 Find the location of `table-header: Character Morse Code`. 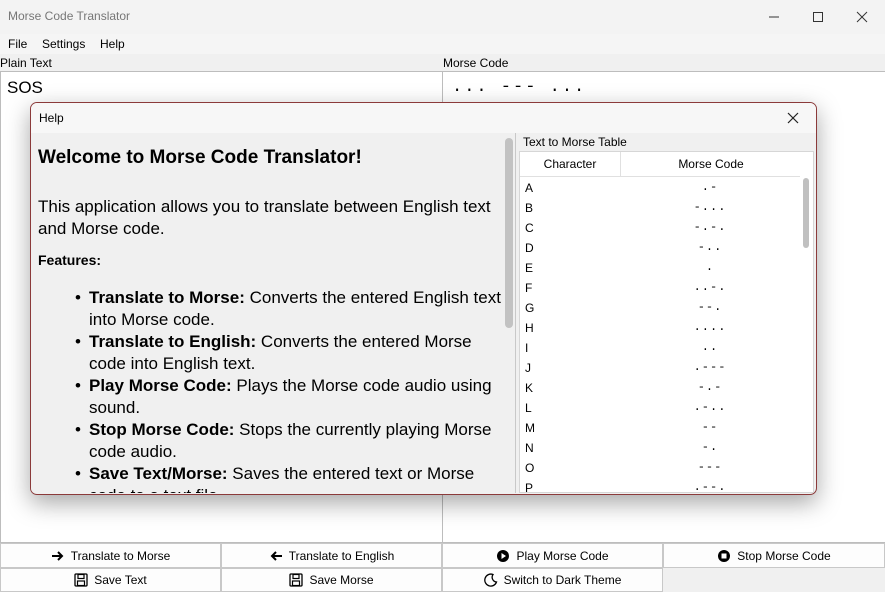

table-header: Character Morse Code is located at coordinates (660, 164).